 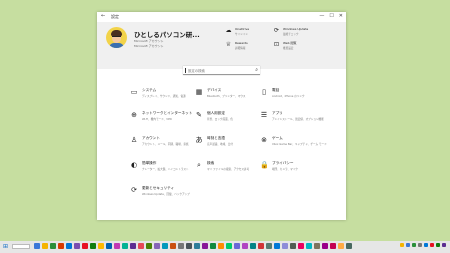 What do you see at coordinates (299, 144) in the screenshot?
I see `category-description: Xbox Game Bar、キャプチャ、ゲーム モード` at bounding box center [299, 144].